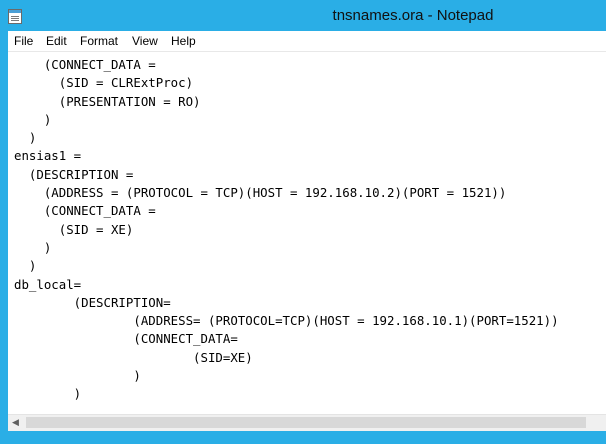 Image resolution: width=606 pixels, height=444 pixels. I want to click on scrollbar-thumb, so click(306, 422).